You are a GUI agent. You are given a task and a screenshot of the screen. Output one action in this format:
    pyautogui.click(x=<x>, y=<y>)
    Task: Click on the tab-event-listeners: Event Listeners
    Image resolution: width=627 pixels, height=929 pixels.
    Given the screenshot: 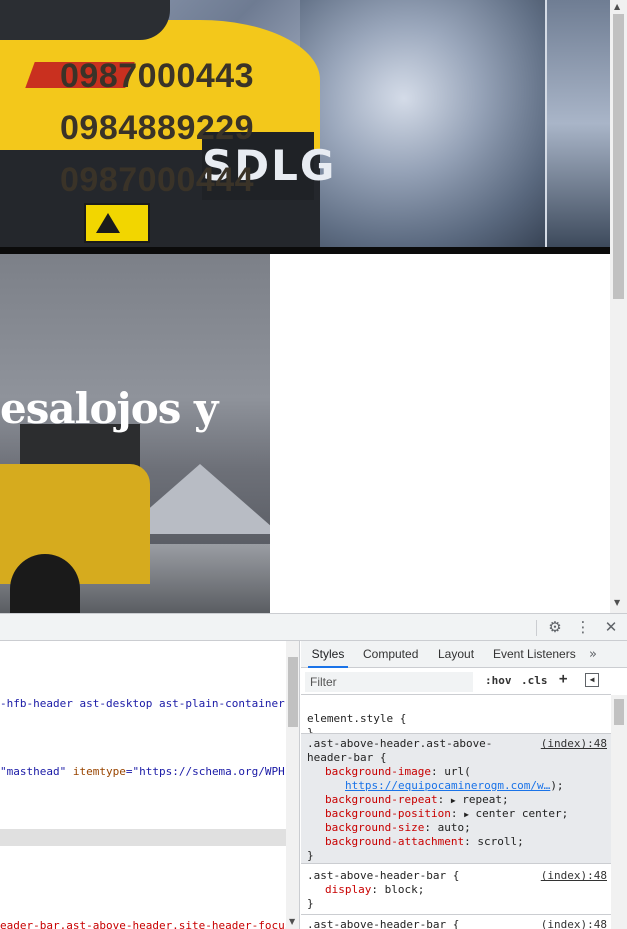 What is the action you would take?
    pyautogui.click(x=534, y=654)
    